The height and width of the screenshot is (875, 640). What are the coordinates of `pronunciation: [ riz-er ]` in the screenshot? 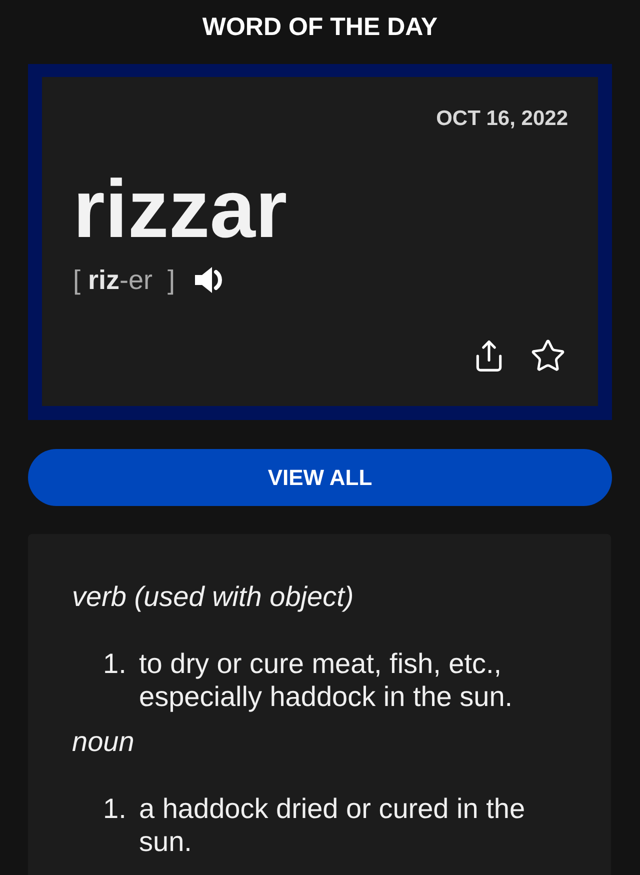 It's located at (124, 280).